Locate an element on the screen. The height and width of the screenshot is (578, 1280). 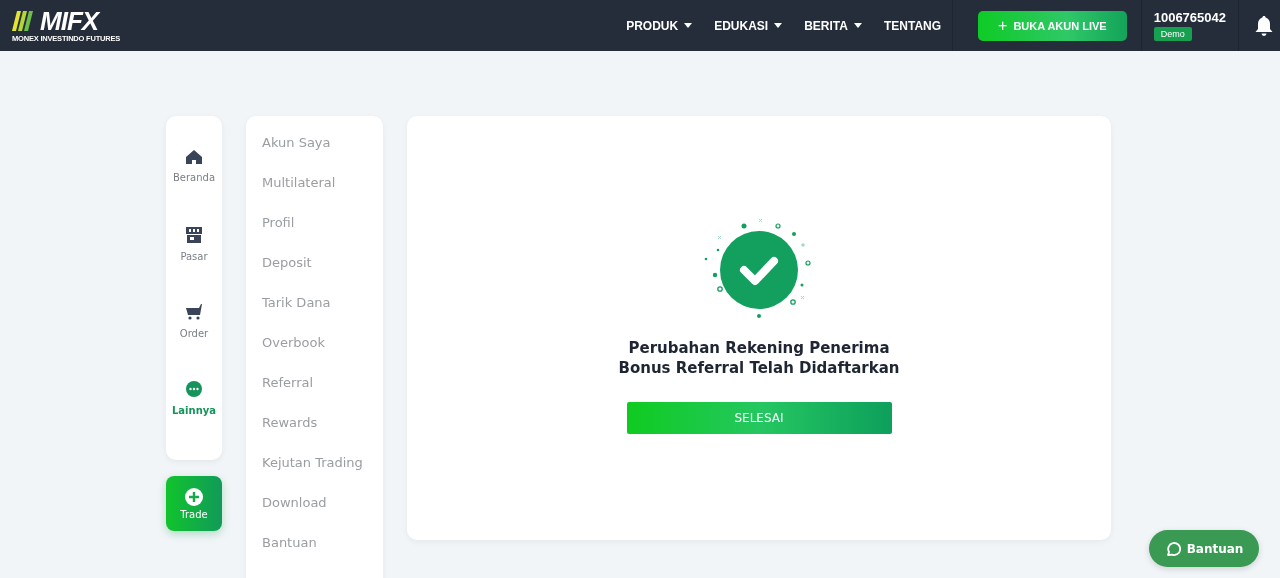
storefront-icon is located at coordinates (194, 235).